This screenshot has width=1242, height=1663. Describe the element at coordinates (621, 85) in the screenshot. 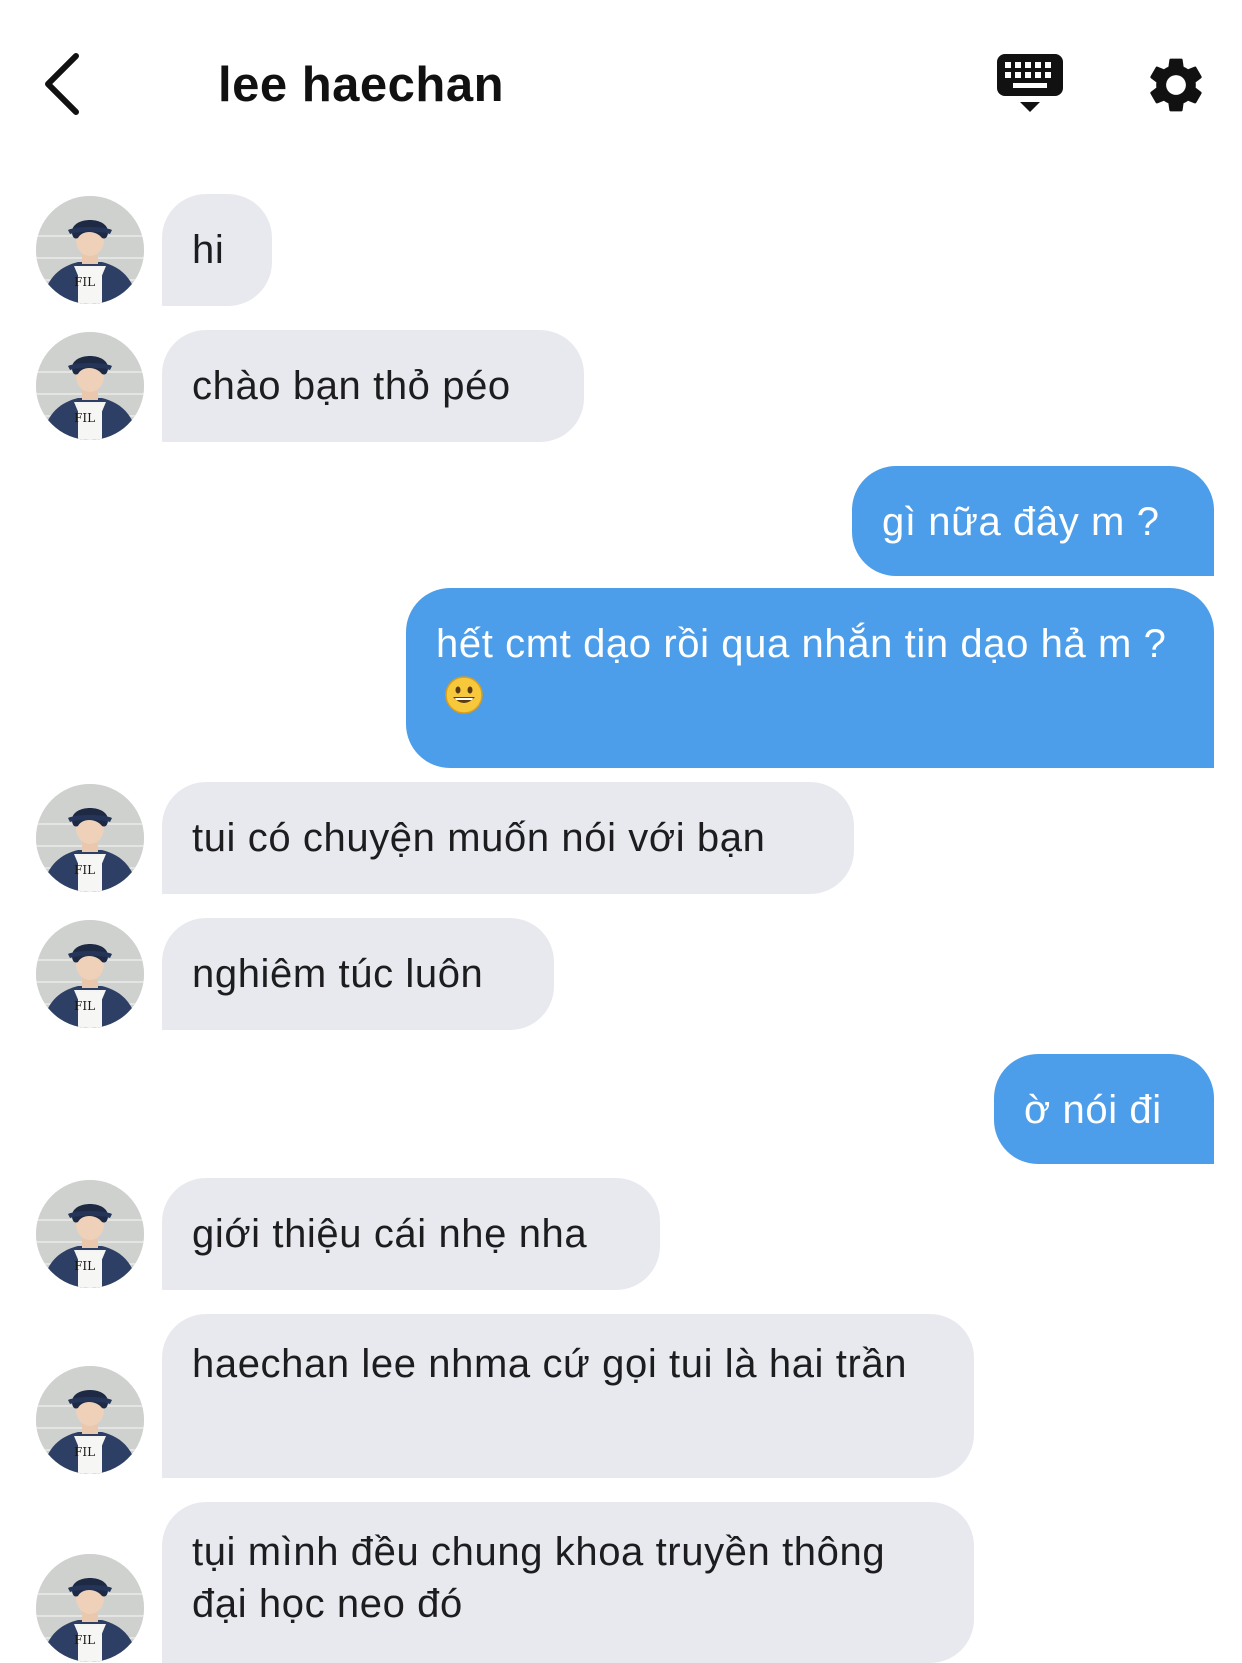

I see `chat-header: lee haechan` at that location.